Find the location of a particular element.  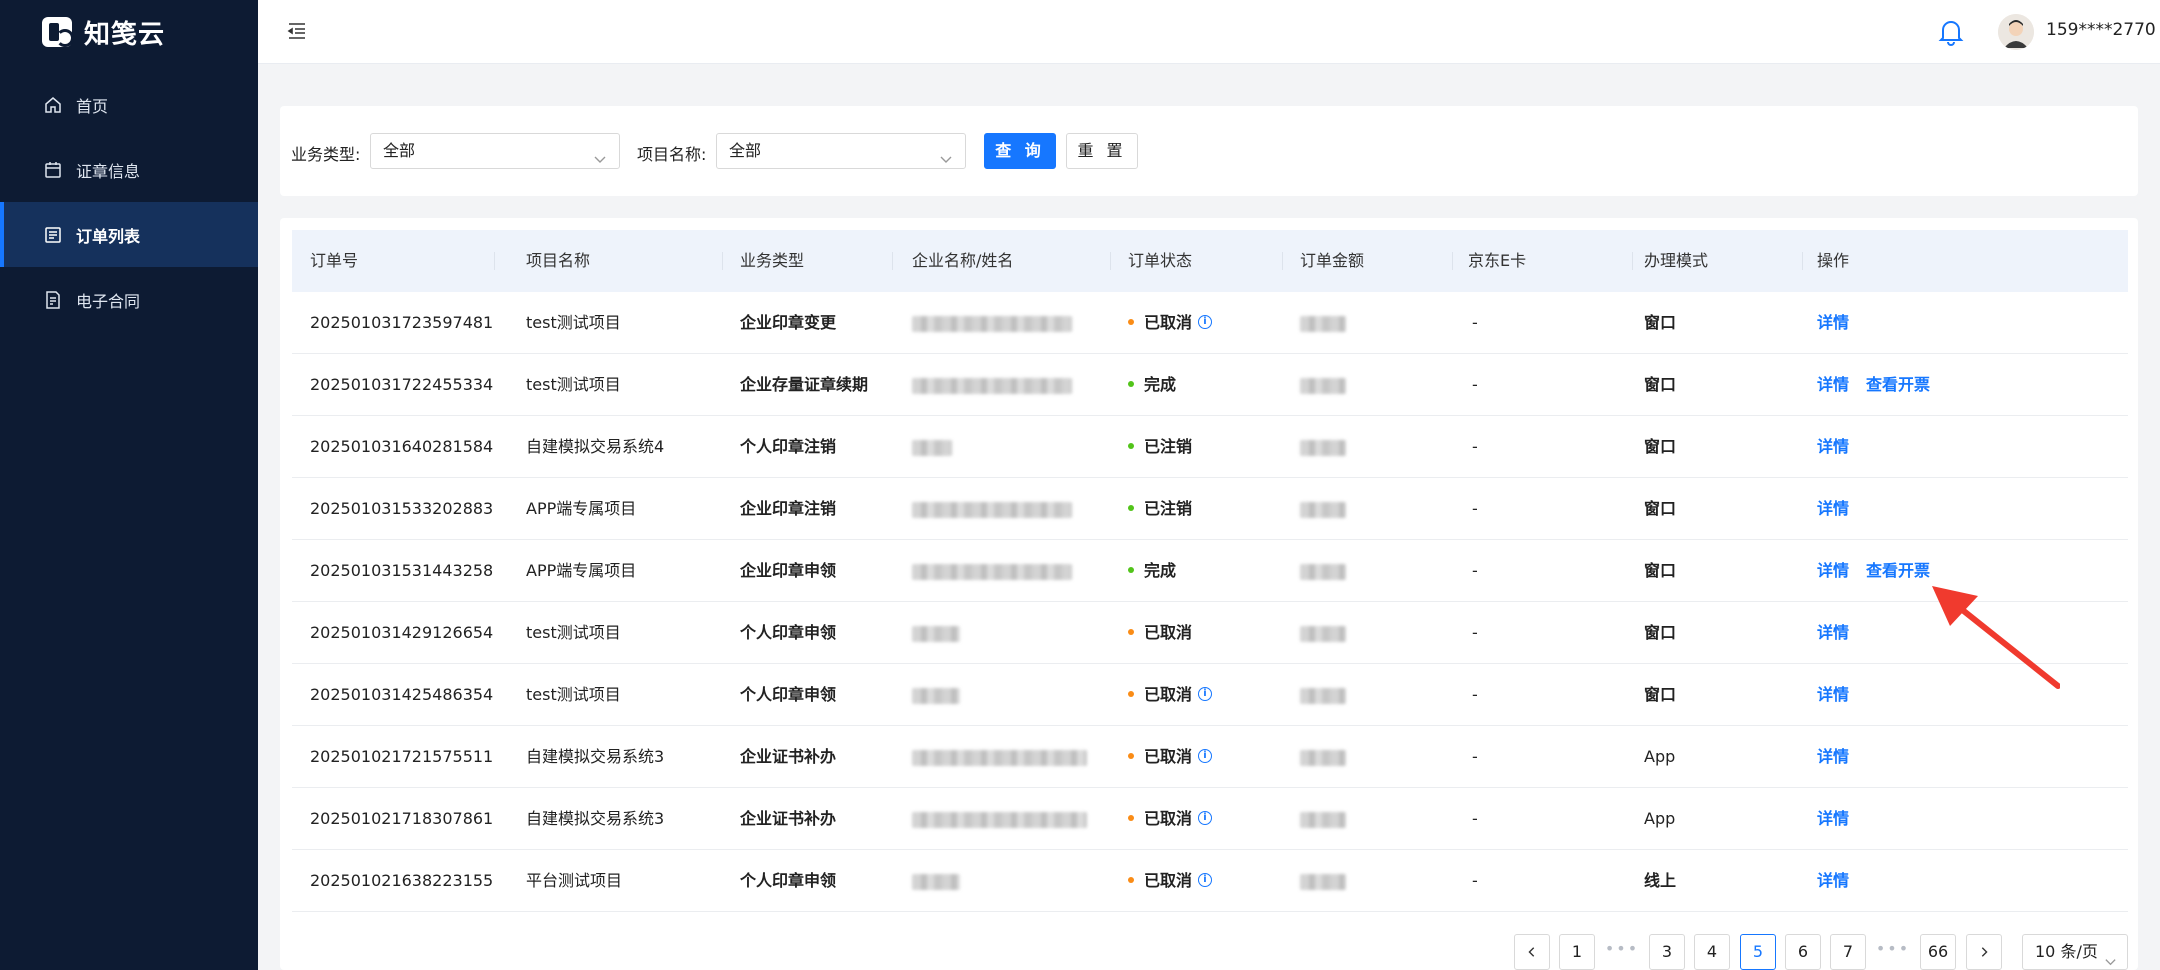

table-row: 202501021638223155 平台测试项目 个人印章申领 已取消 i - 线上 详情 is located at coordinates (1210, 881).